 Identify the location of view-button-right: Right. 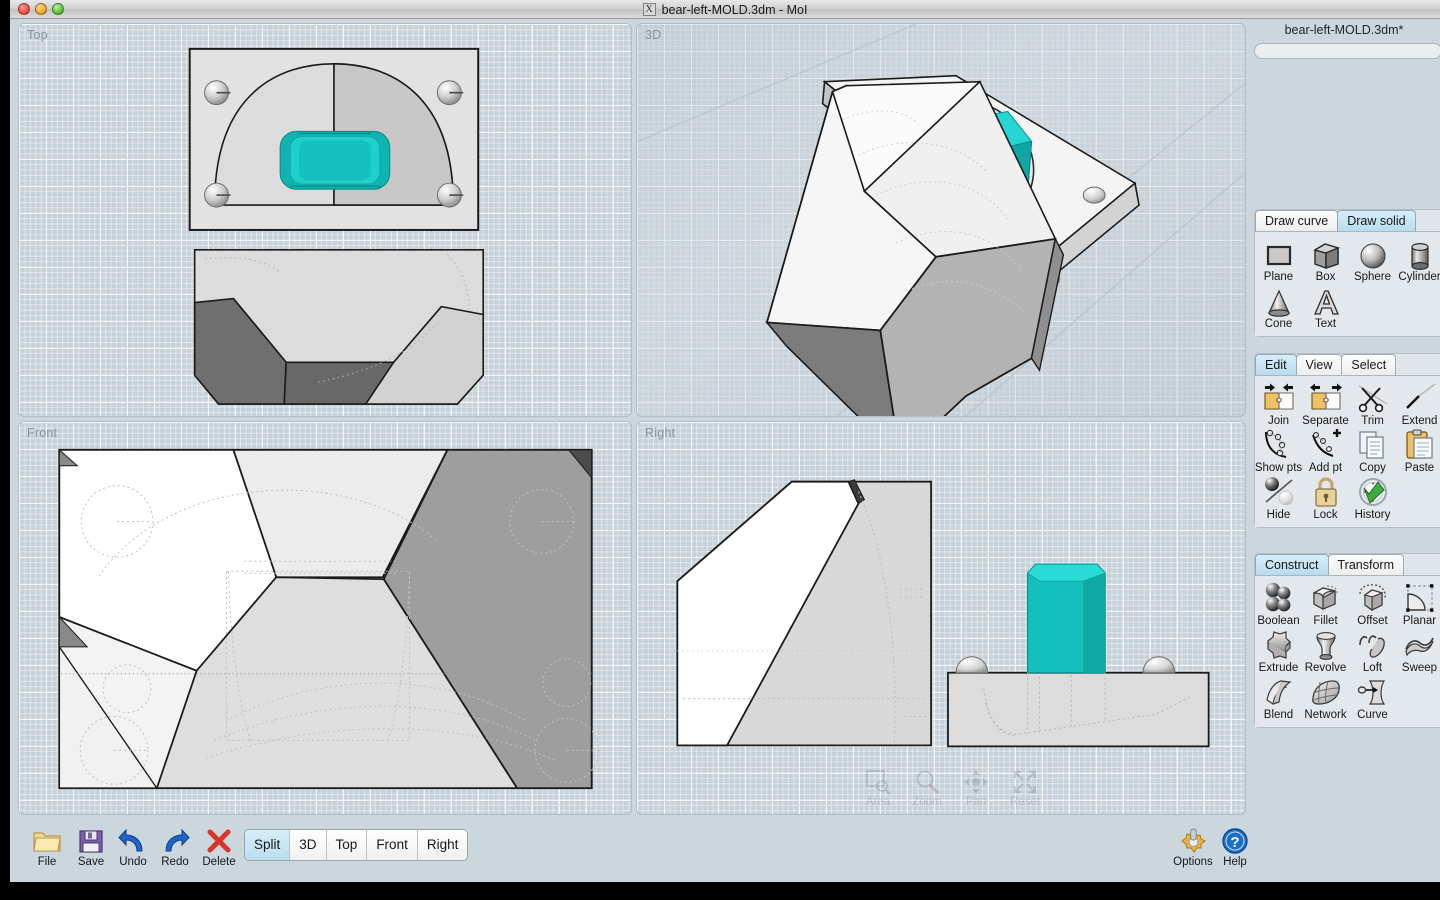
(442, 845).